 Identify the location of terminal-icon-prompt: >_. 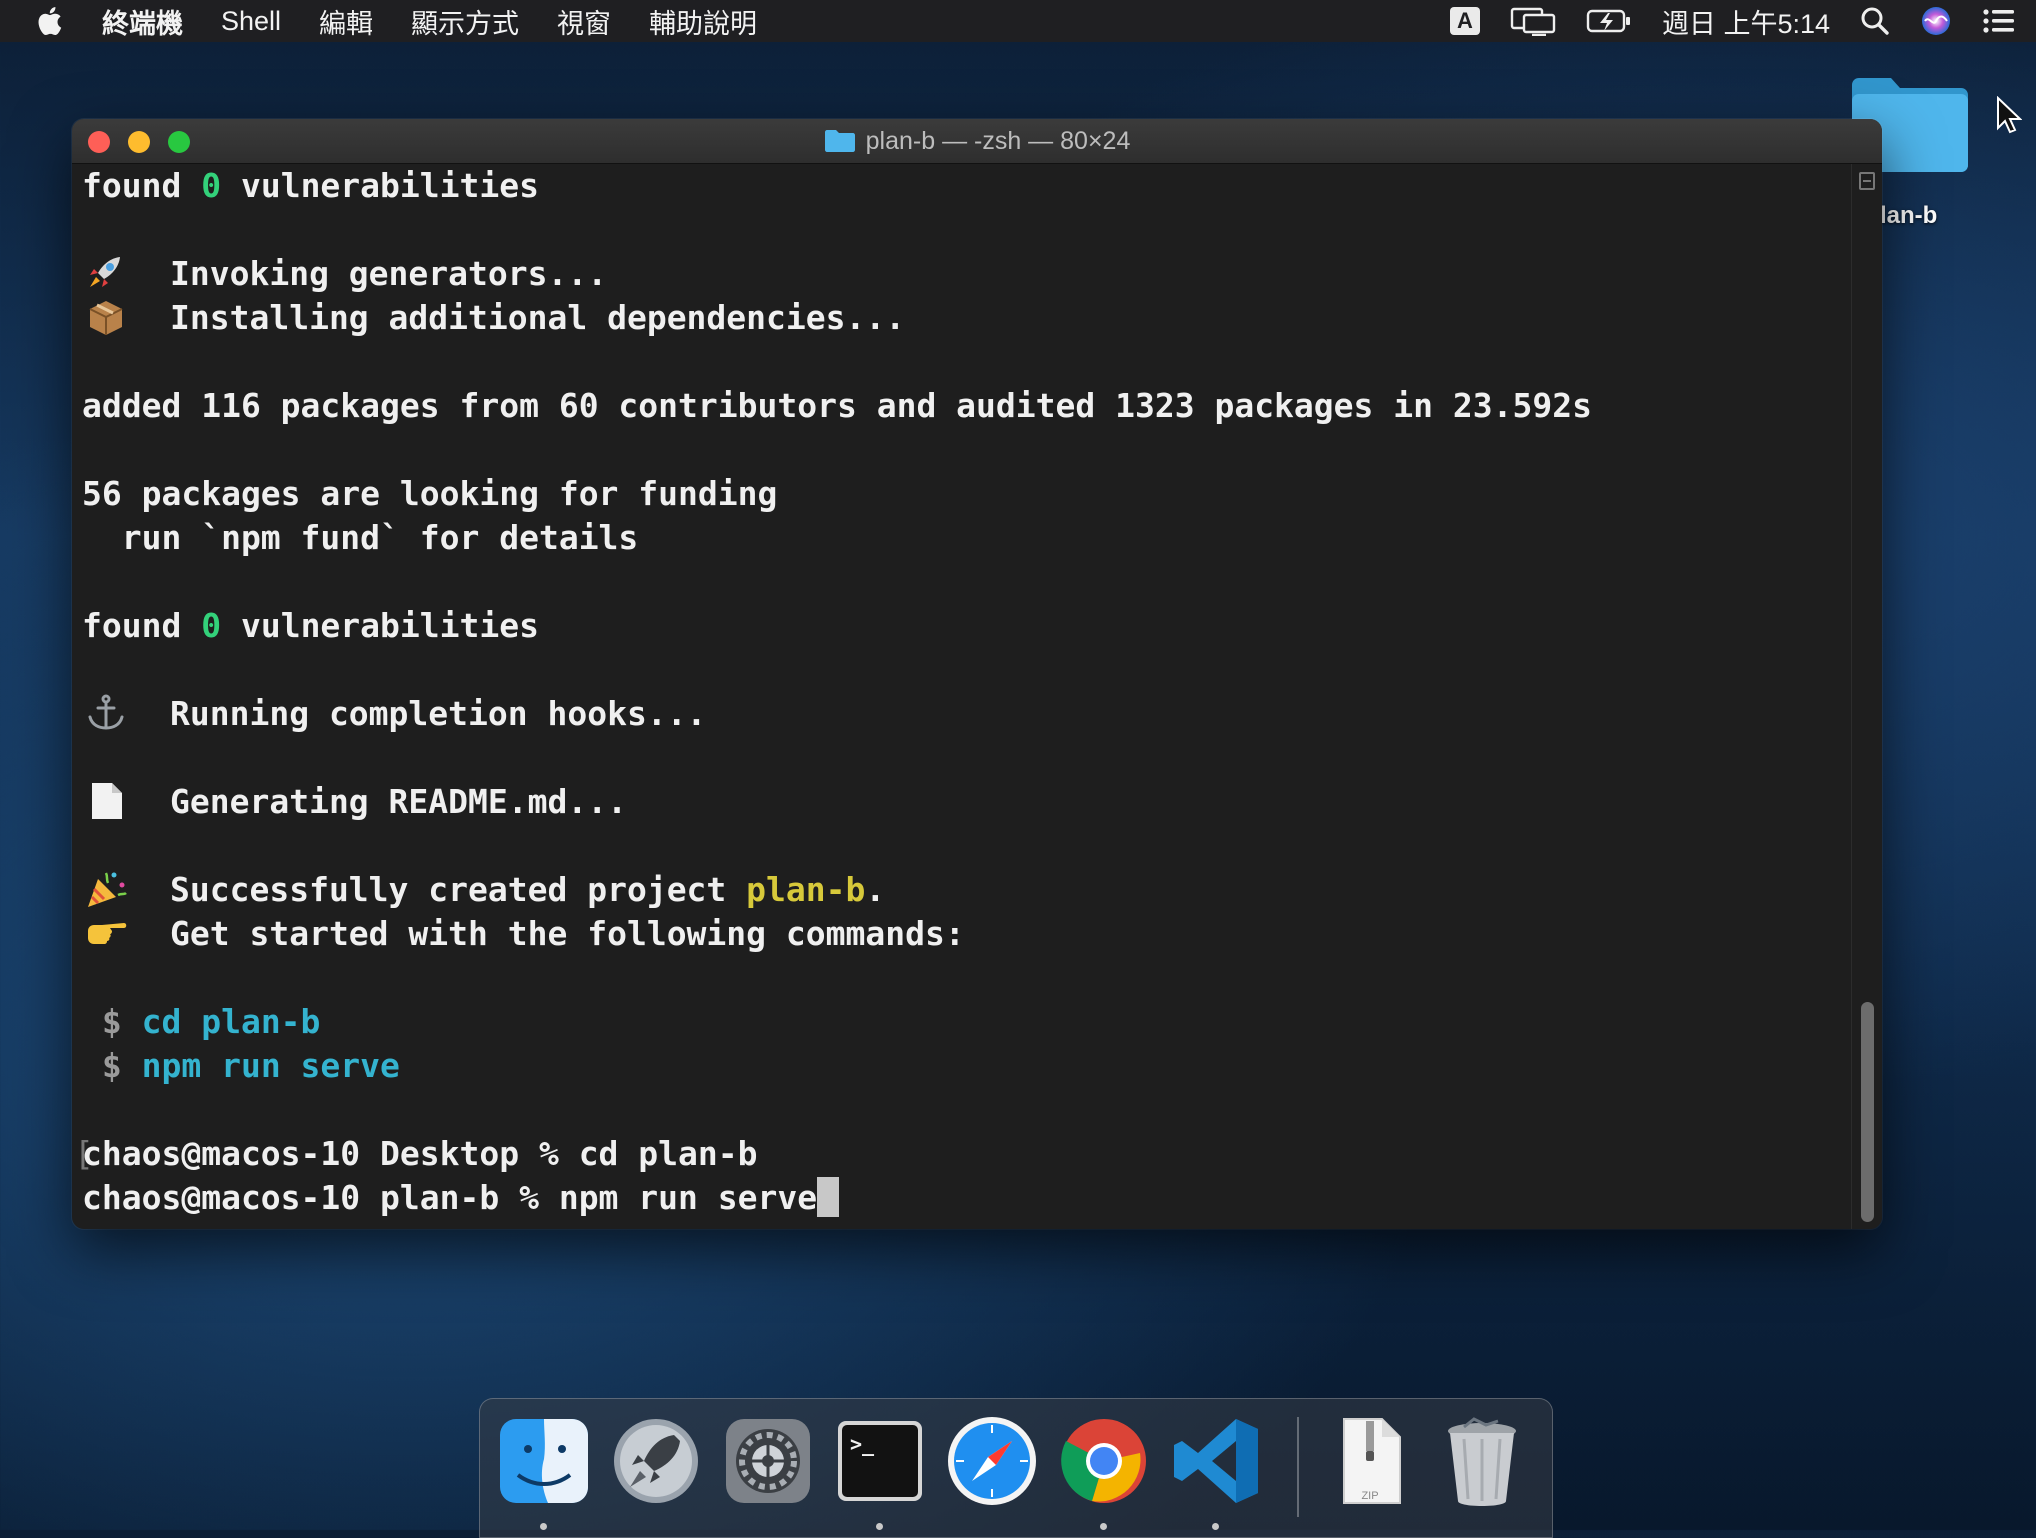
(862, 1444).